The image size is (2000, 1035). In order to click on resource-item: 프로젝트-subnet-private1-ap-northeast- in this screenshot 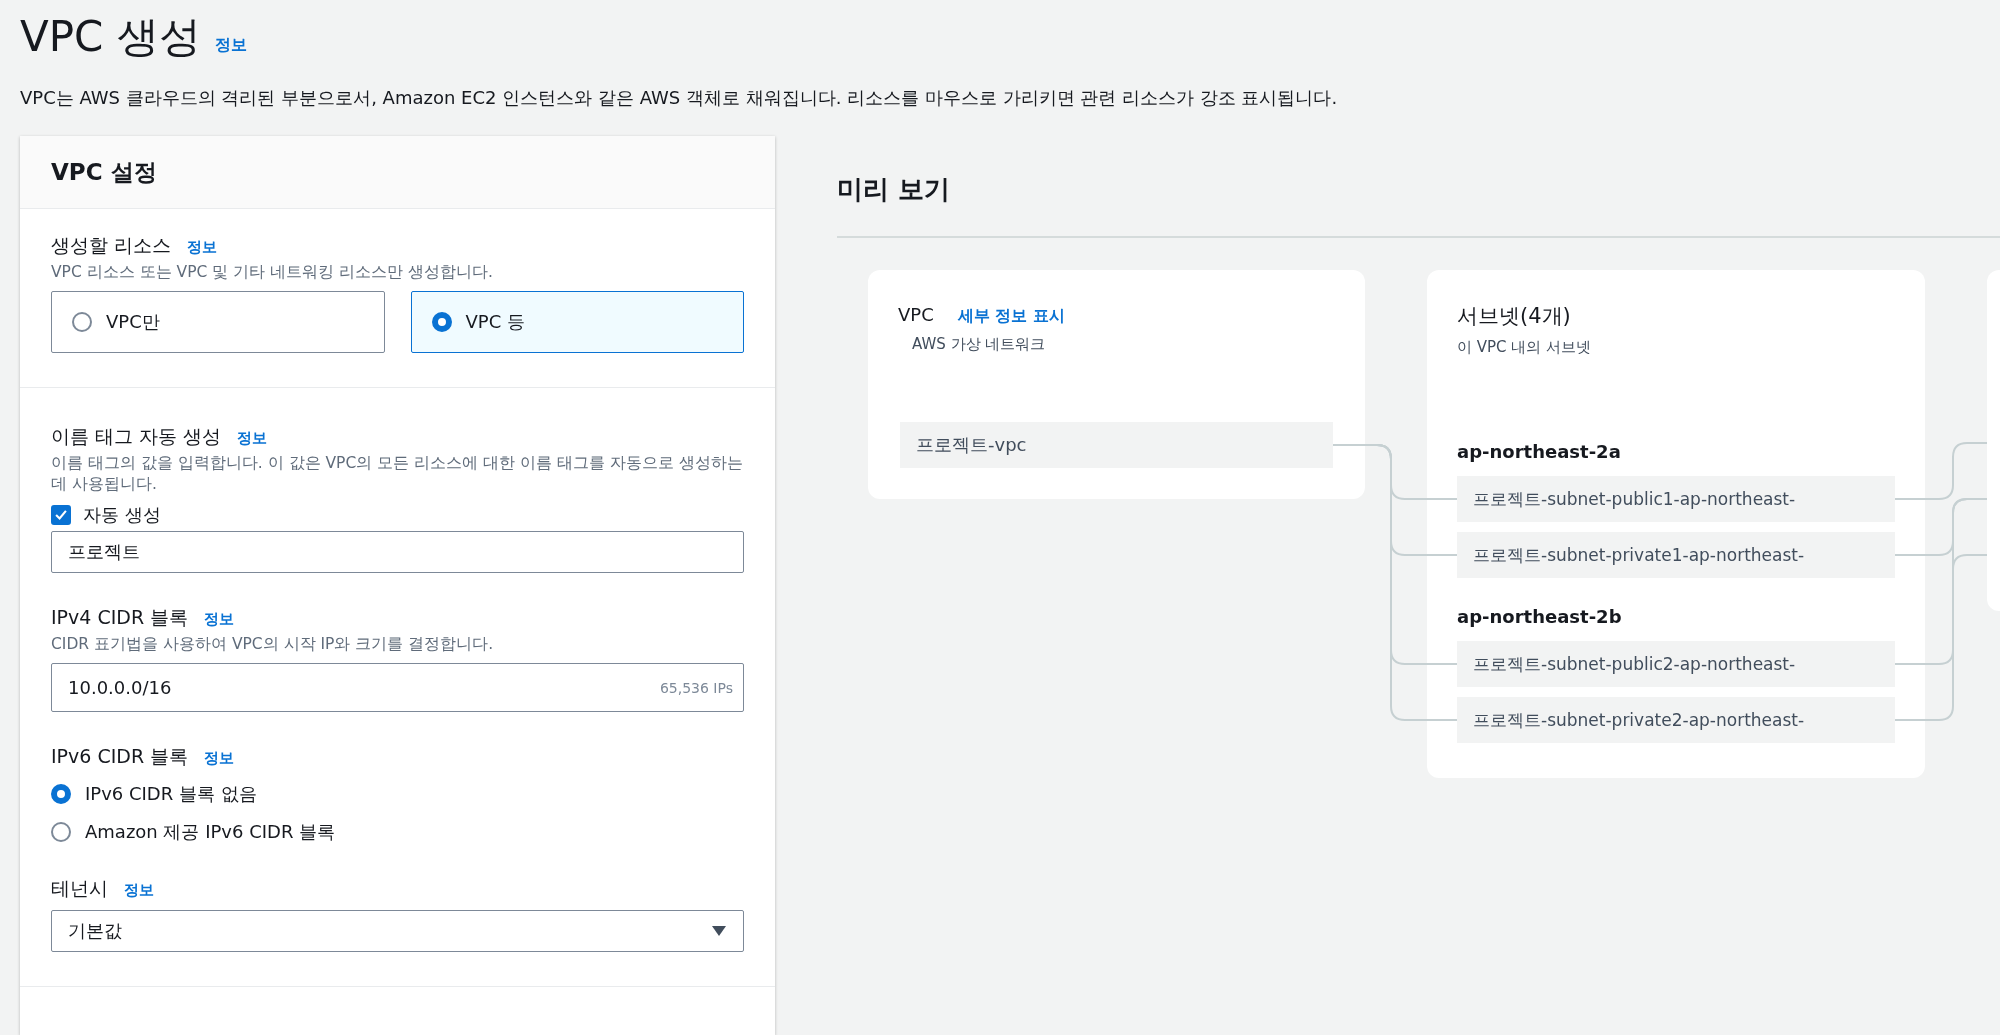, I will do `click(1676, 555)`.